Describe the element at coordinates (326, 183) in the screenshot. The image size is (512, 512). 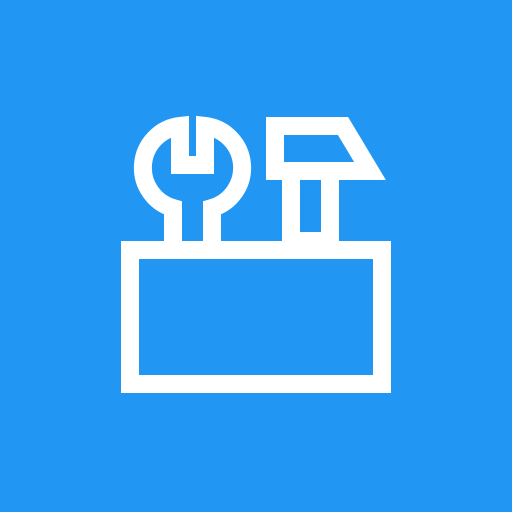
I see `hammer-icon` at that location.